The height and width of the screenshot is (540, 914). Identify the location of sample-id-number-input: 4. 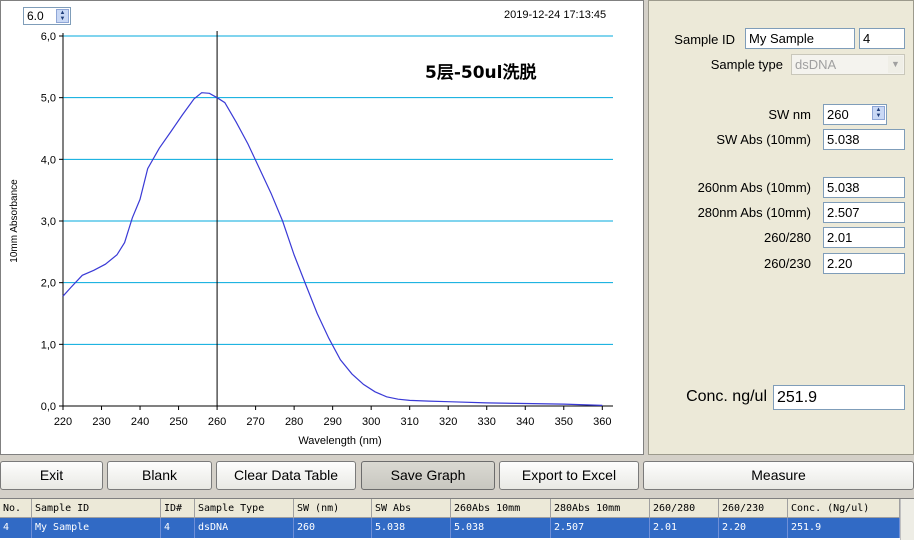
(882, 38).